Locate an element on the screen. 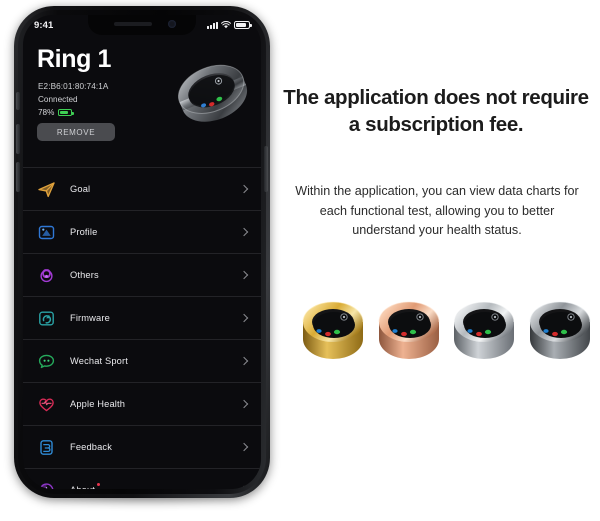 The height and width of the screenshot is (521, 600). menu-item-profile: Profile is located at coordinates (142, 231).